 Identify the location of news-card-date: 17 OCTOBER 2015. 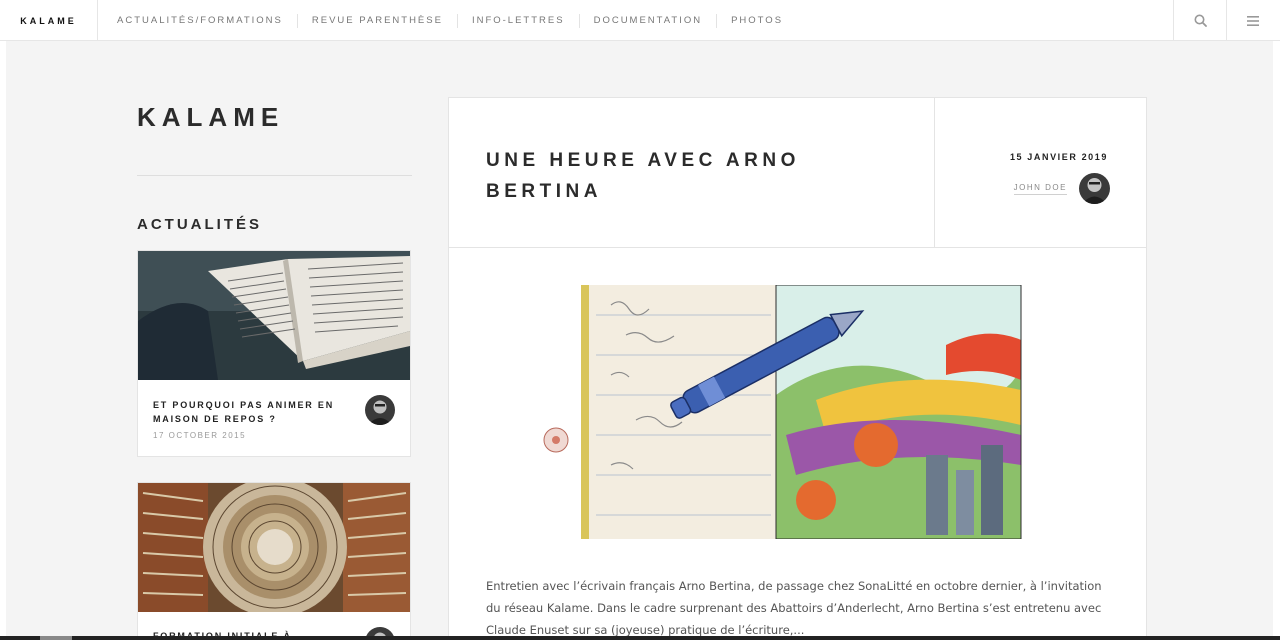
(200, 435).